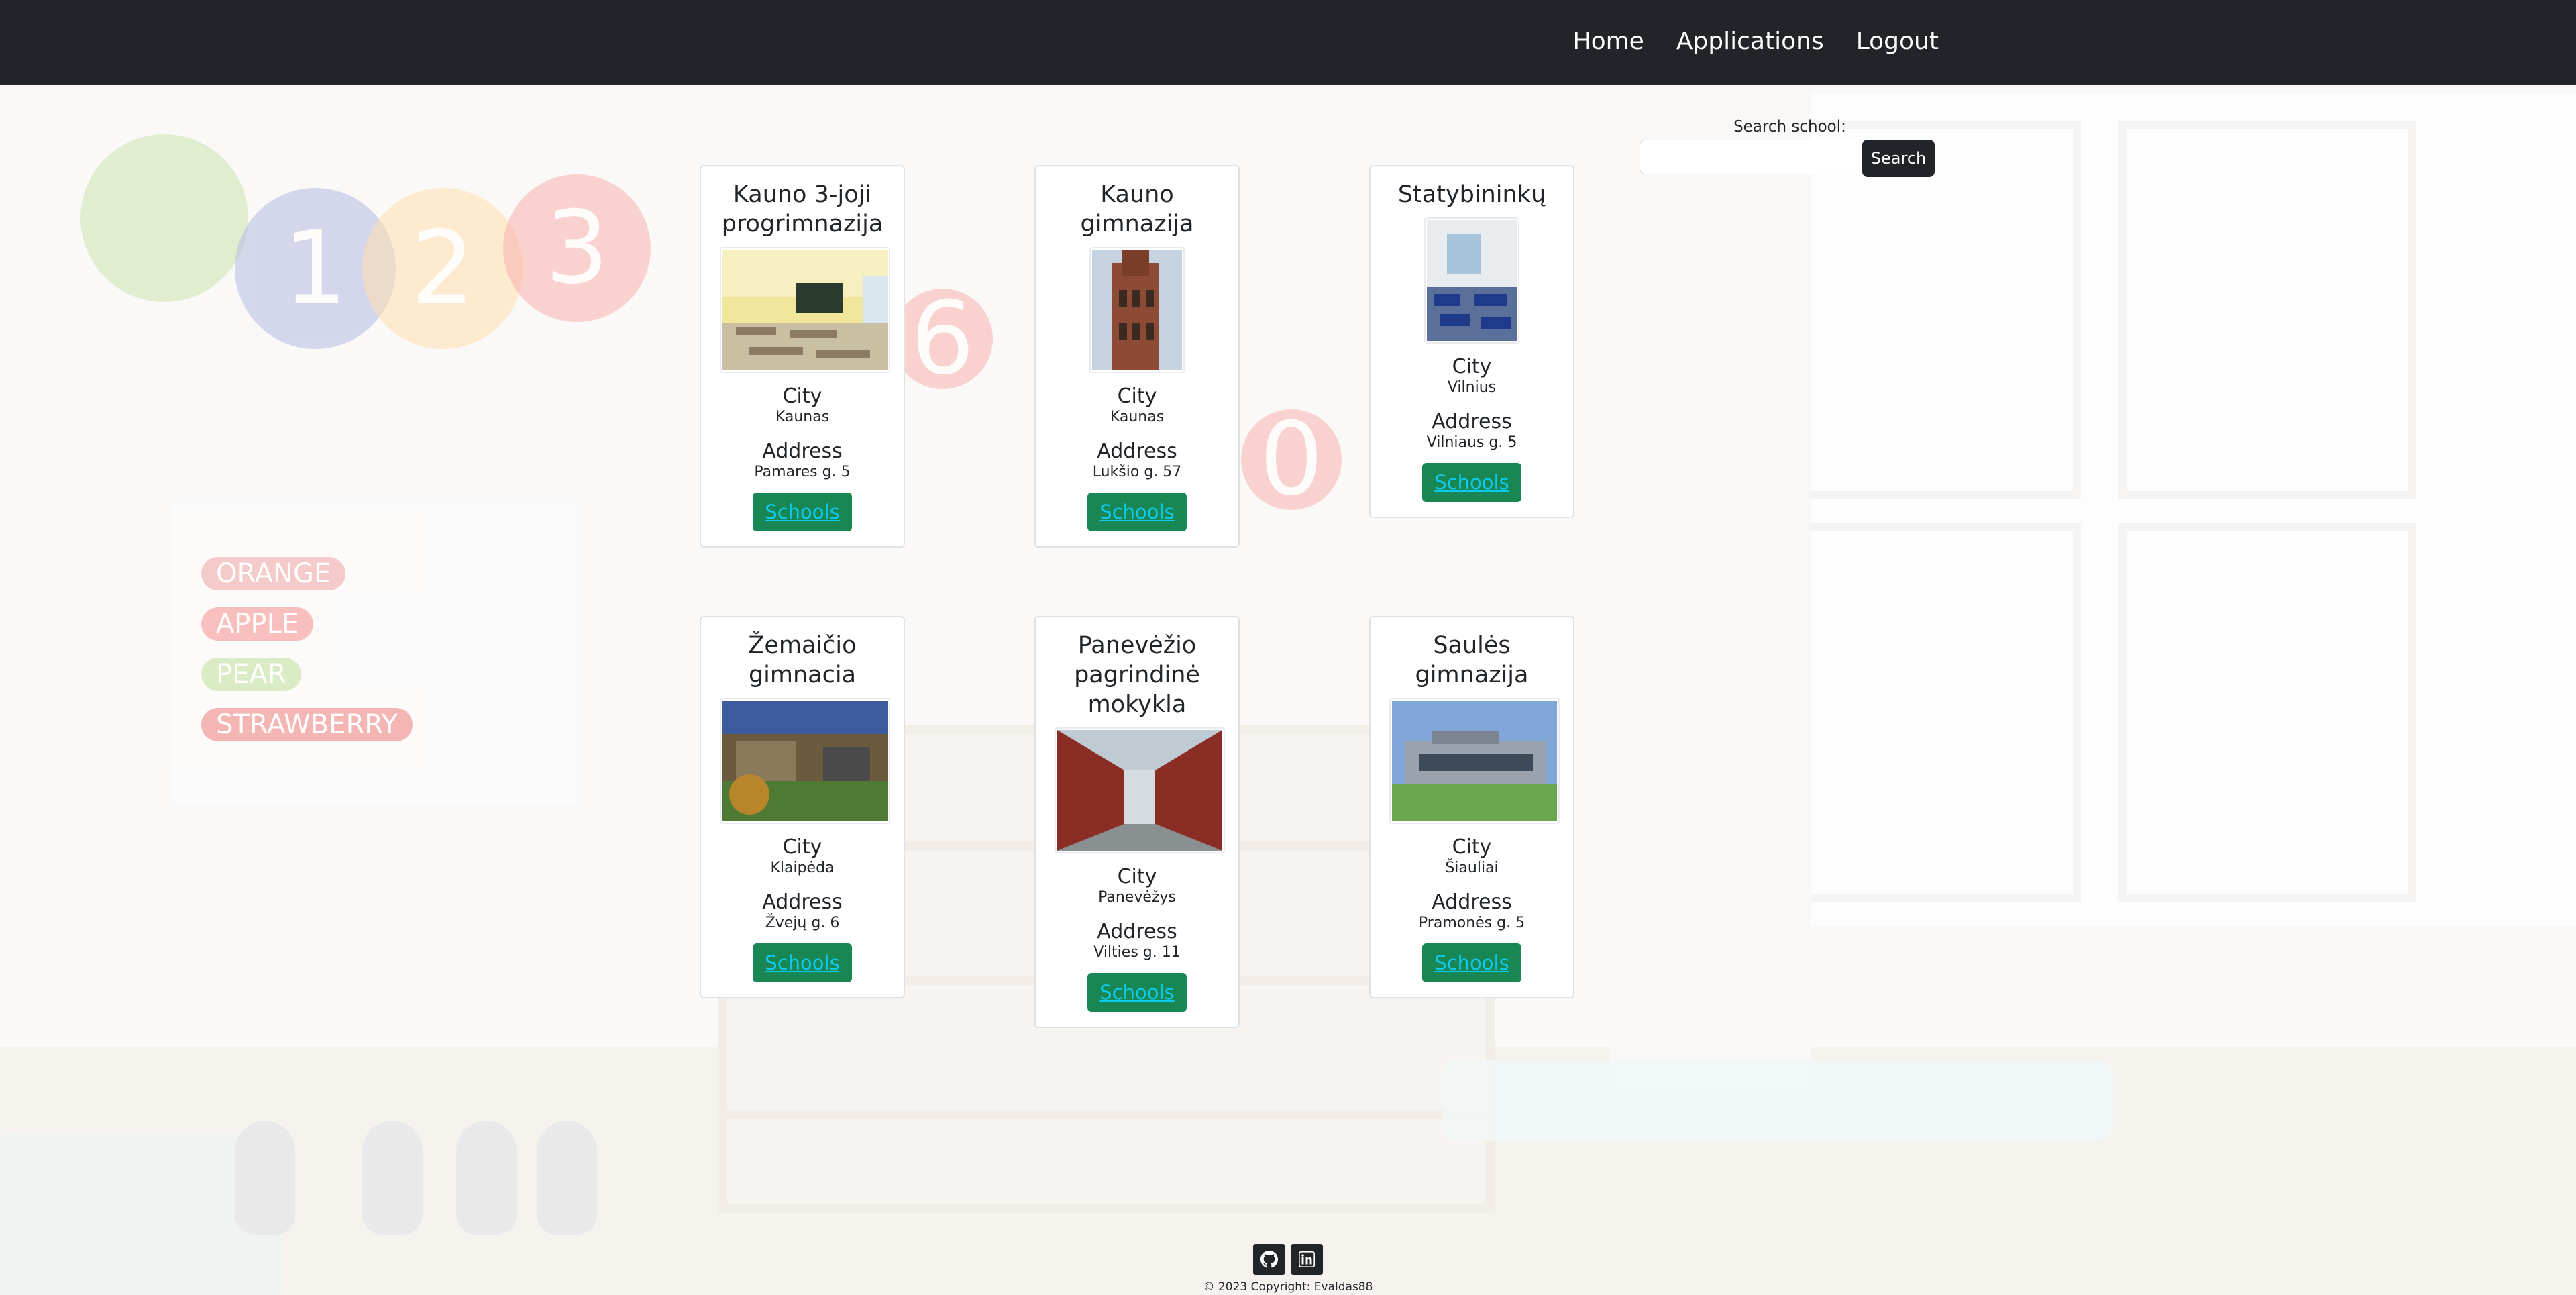 The height and width of the screenshot is (1295, 2576). I want to click on address-value: Vilties g. 11, so click(1137, 952).